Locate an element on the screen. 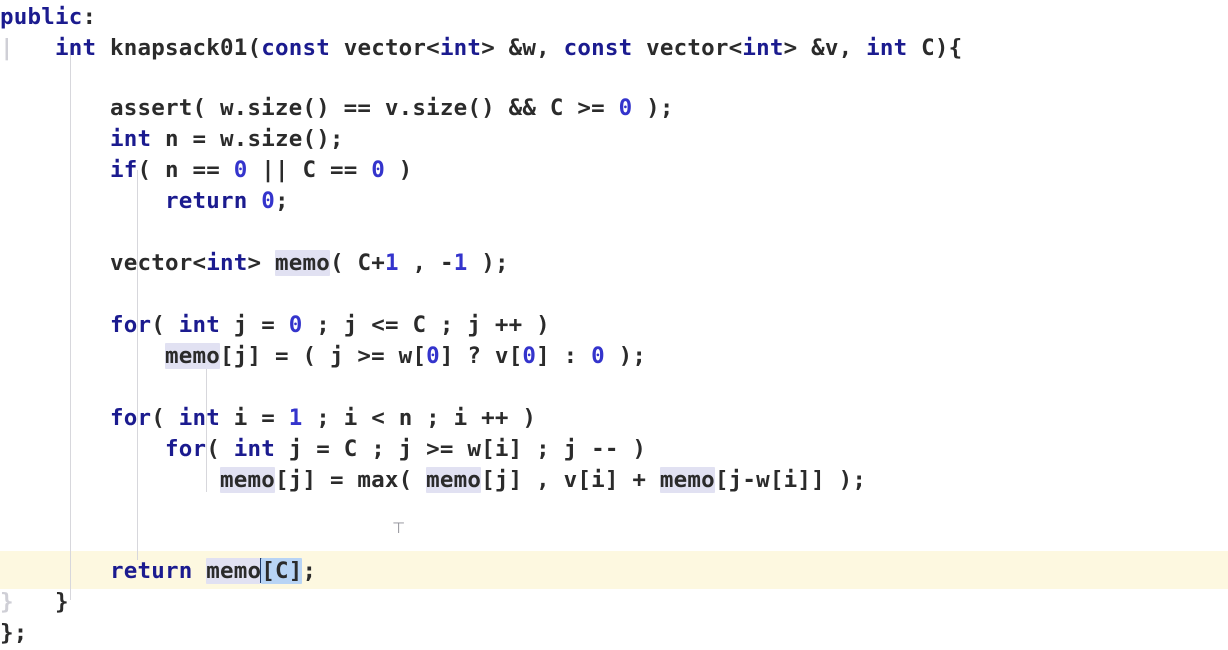  code-token: : is located at coordinates (89, 17).